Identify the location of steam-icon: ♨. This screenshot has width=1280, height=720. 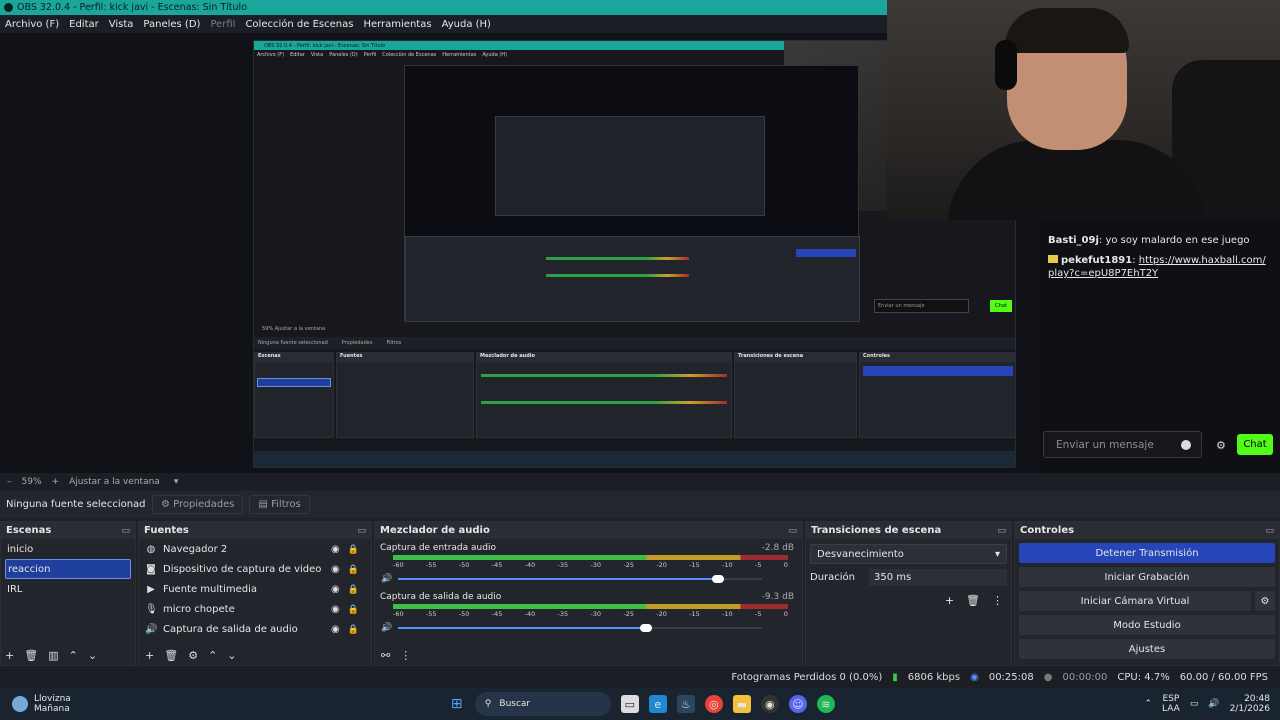
(685, 704).